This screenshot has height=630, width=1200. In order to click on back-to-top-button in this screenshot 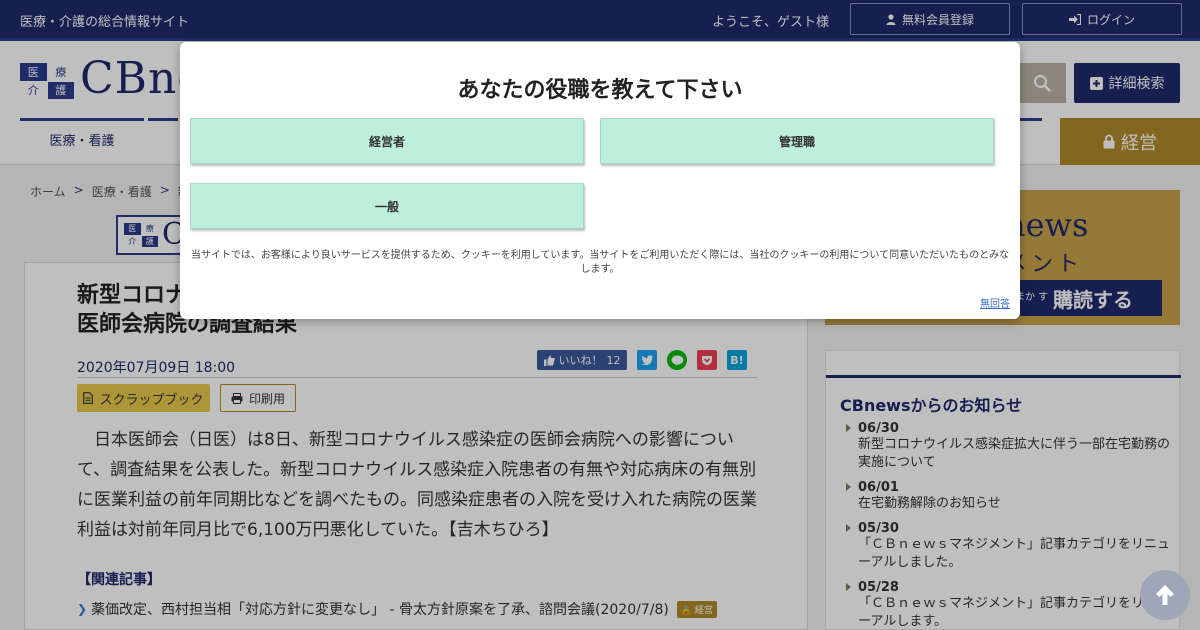, I will do `click(1165, 595)`.